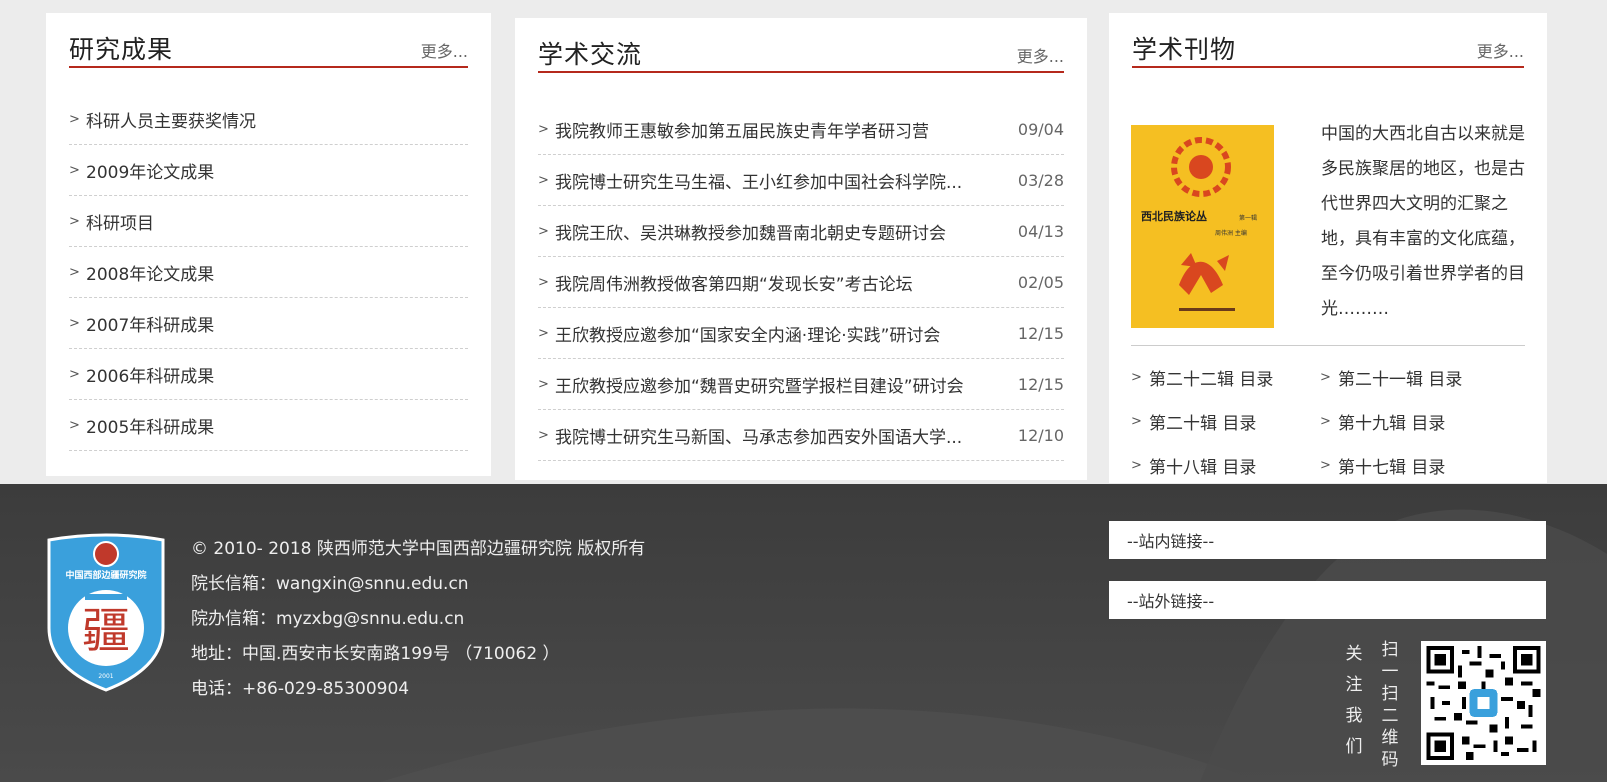 The image size is (1607, 782). I want to click on office-email: 院办信箱：myzxbg@snnu.edu.cn, so click(418, 619).